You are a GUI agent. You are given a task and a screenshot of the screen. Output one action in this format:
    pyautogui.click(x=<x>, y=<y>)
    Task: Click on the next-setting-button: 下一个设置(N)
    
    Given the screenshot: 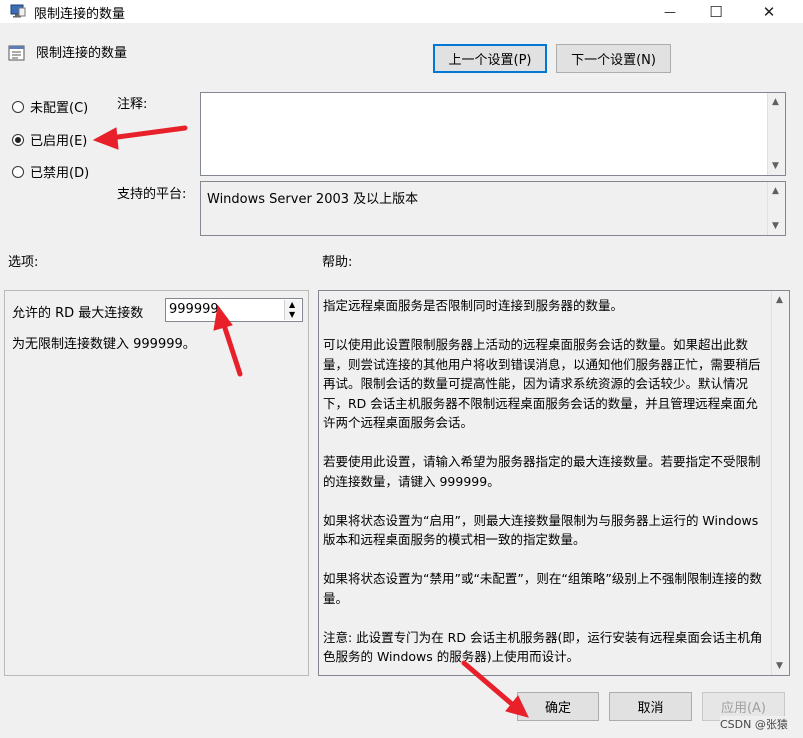 What is the action you would take?
    pyautogui.click(x=613, y=58)
    